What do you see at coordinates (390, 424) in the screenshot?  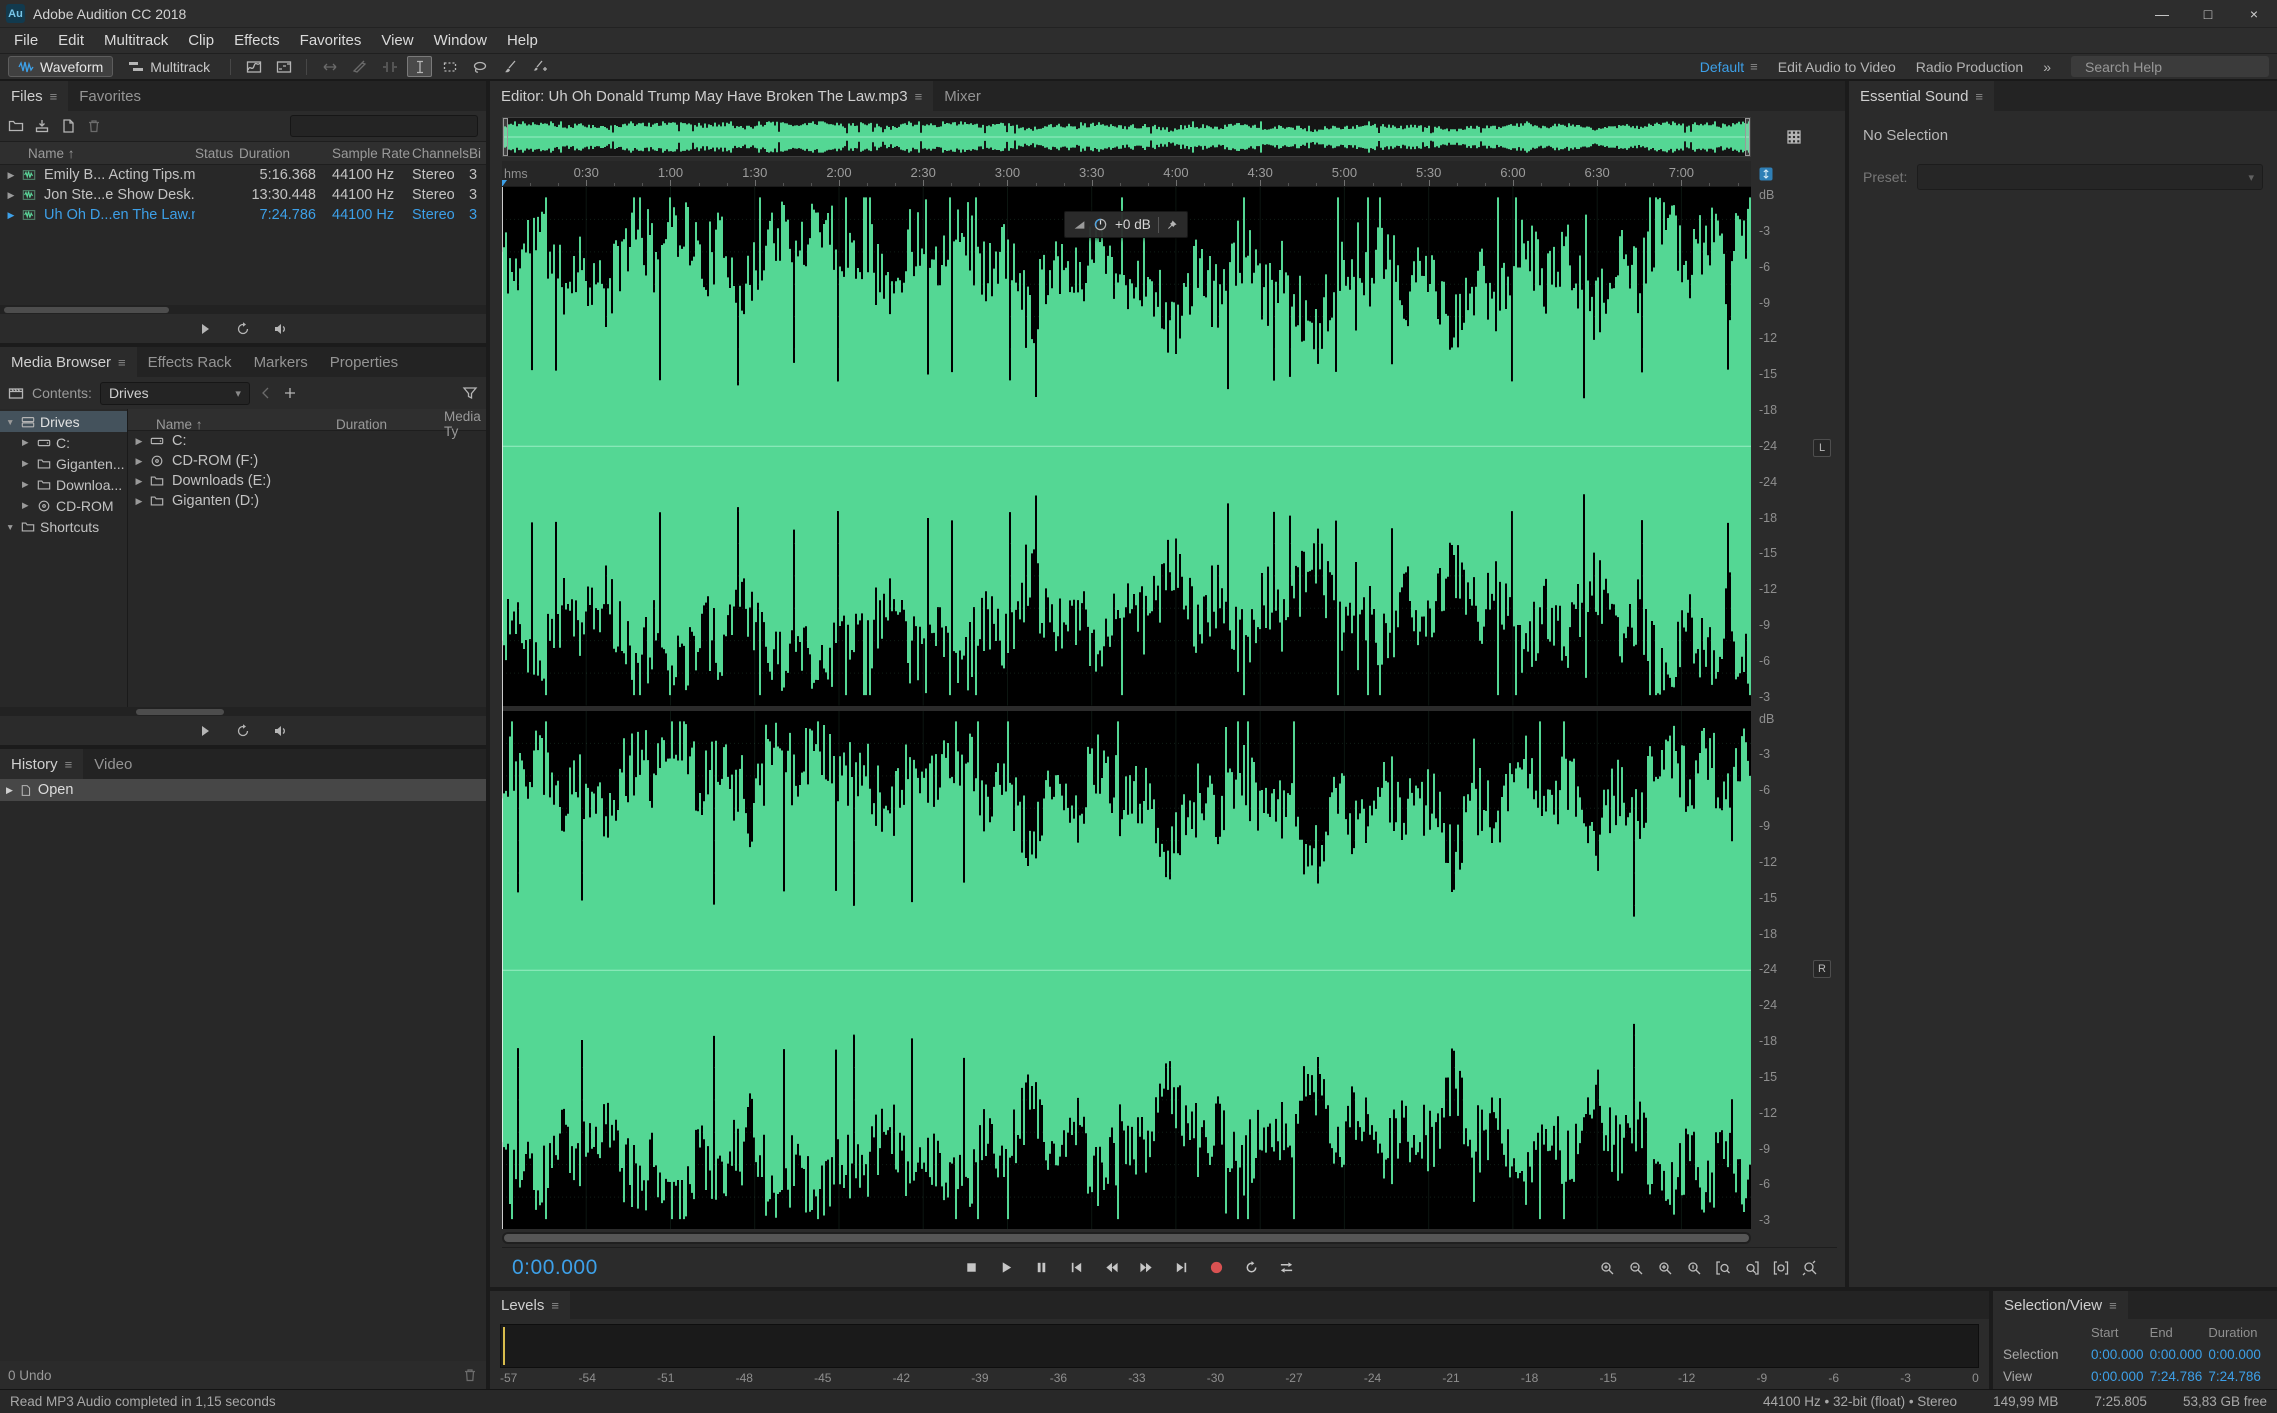 I see `column-duration: Duration` at bounding box center [390, 424].